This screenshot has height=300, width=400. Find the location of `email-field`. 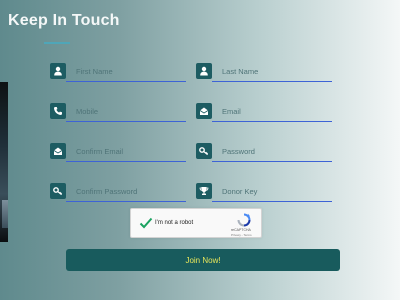

email-field is located at coordinates (264, 112).